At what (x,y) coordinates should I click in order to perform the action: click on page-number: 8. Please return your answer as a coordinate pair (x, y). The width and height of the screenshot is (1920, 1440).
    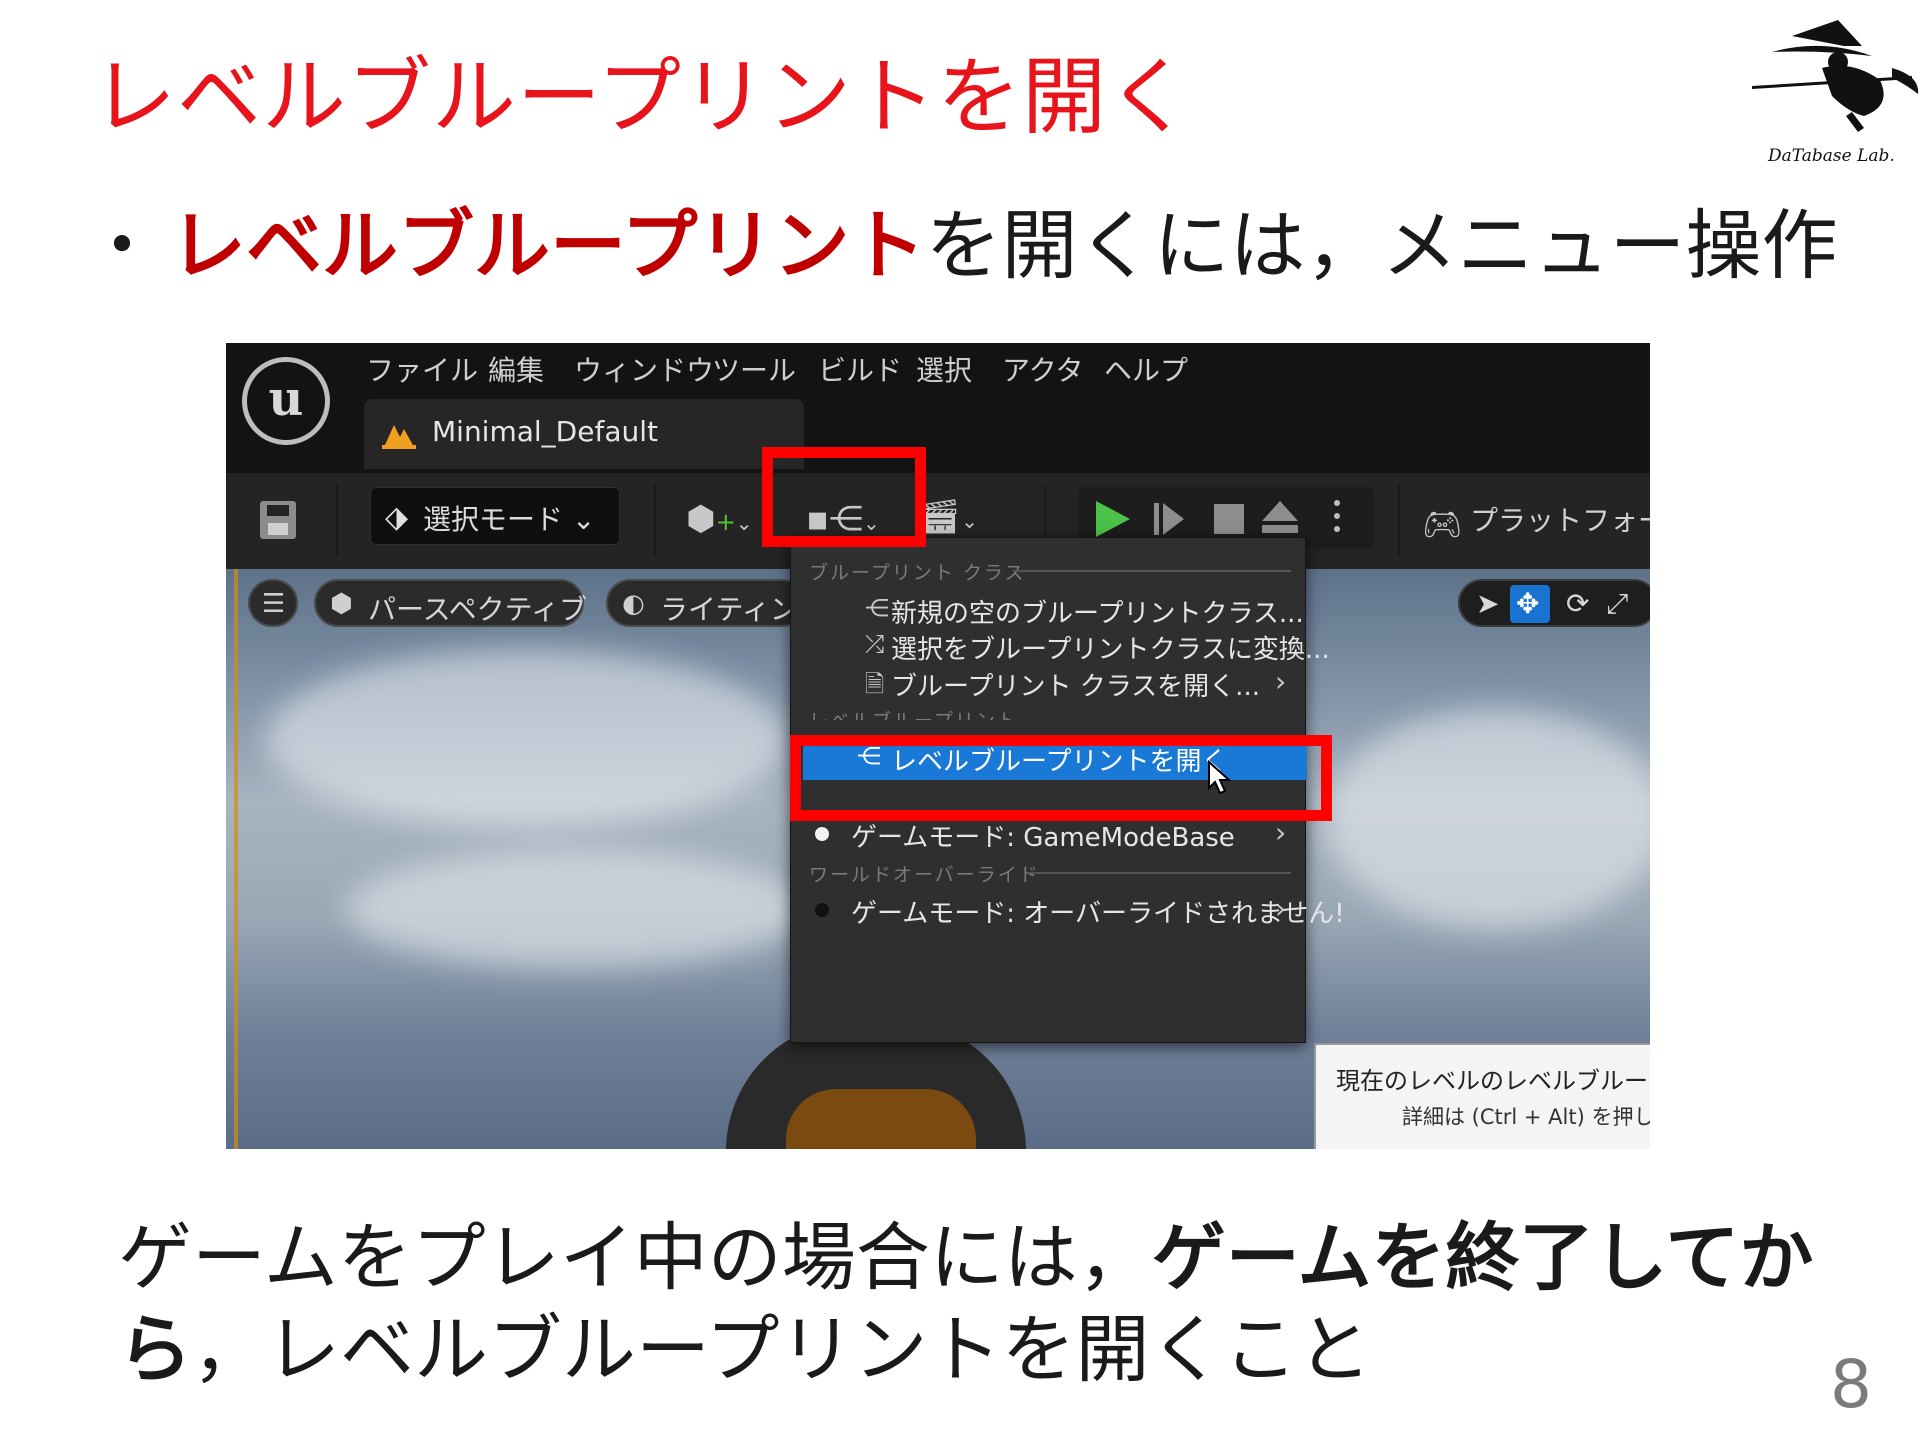
    Looking at the image, I should click on (1851, 1384).